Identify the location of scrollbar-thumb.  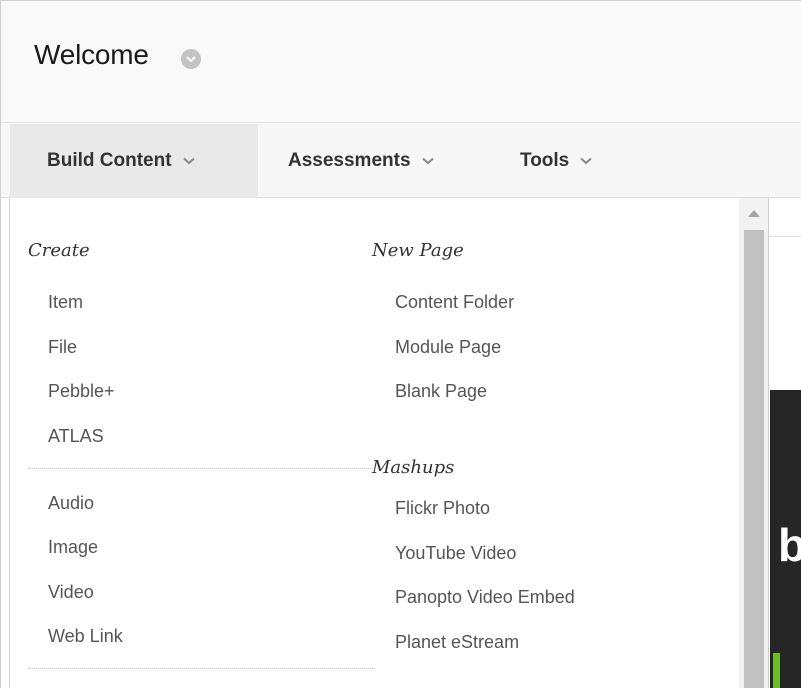
(754, 459).